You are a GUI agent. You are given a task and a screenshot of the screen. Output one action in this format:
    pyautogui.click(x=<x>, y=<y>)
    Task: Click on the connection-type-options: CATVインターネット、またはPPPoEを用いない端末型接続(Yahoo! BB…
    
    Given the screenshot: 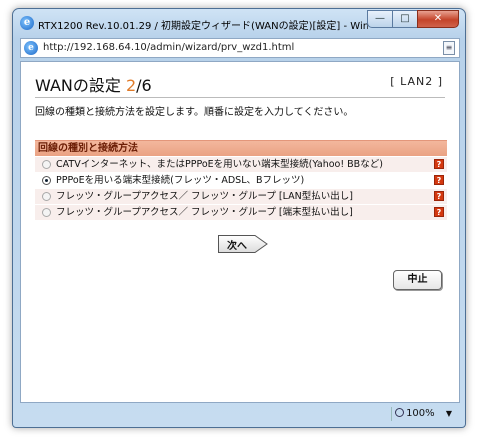 What is the action you would take?
    pyautogui.click(x=241, y=189)
    